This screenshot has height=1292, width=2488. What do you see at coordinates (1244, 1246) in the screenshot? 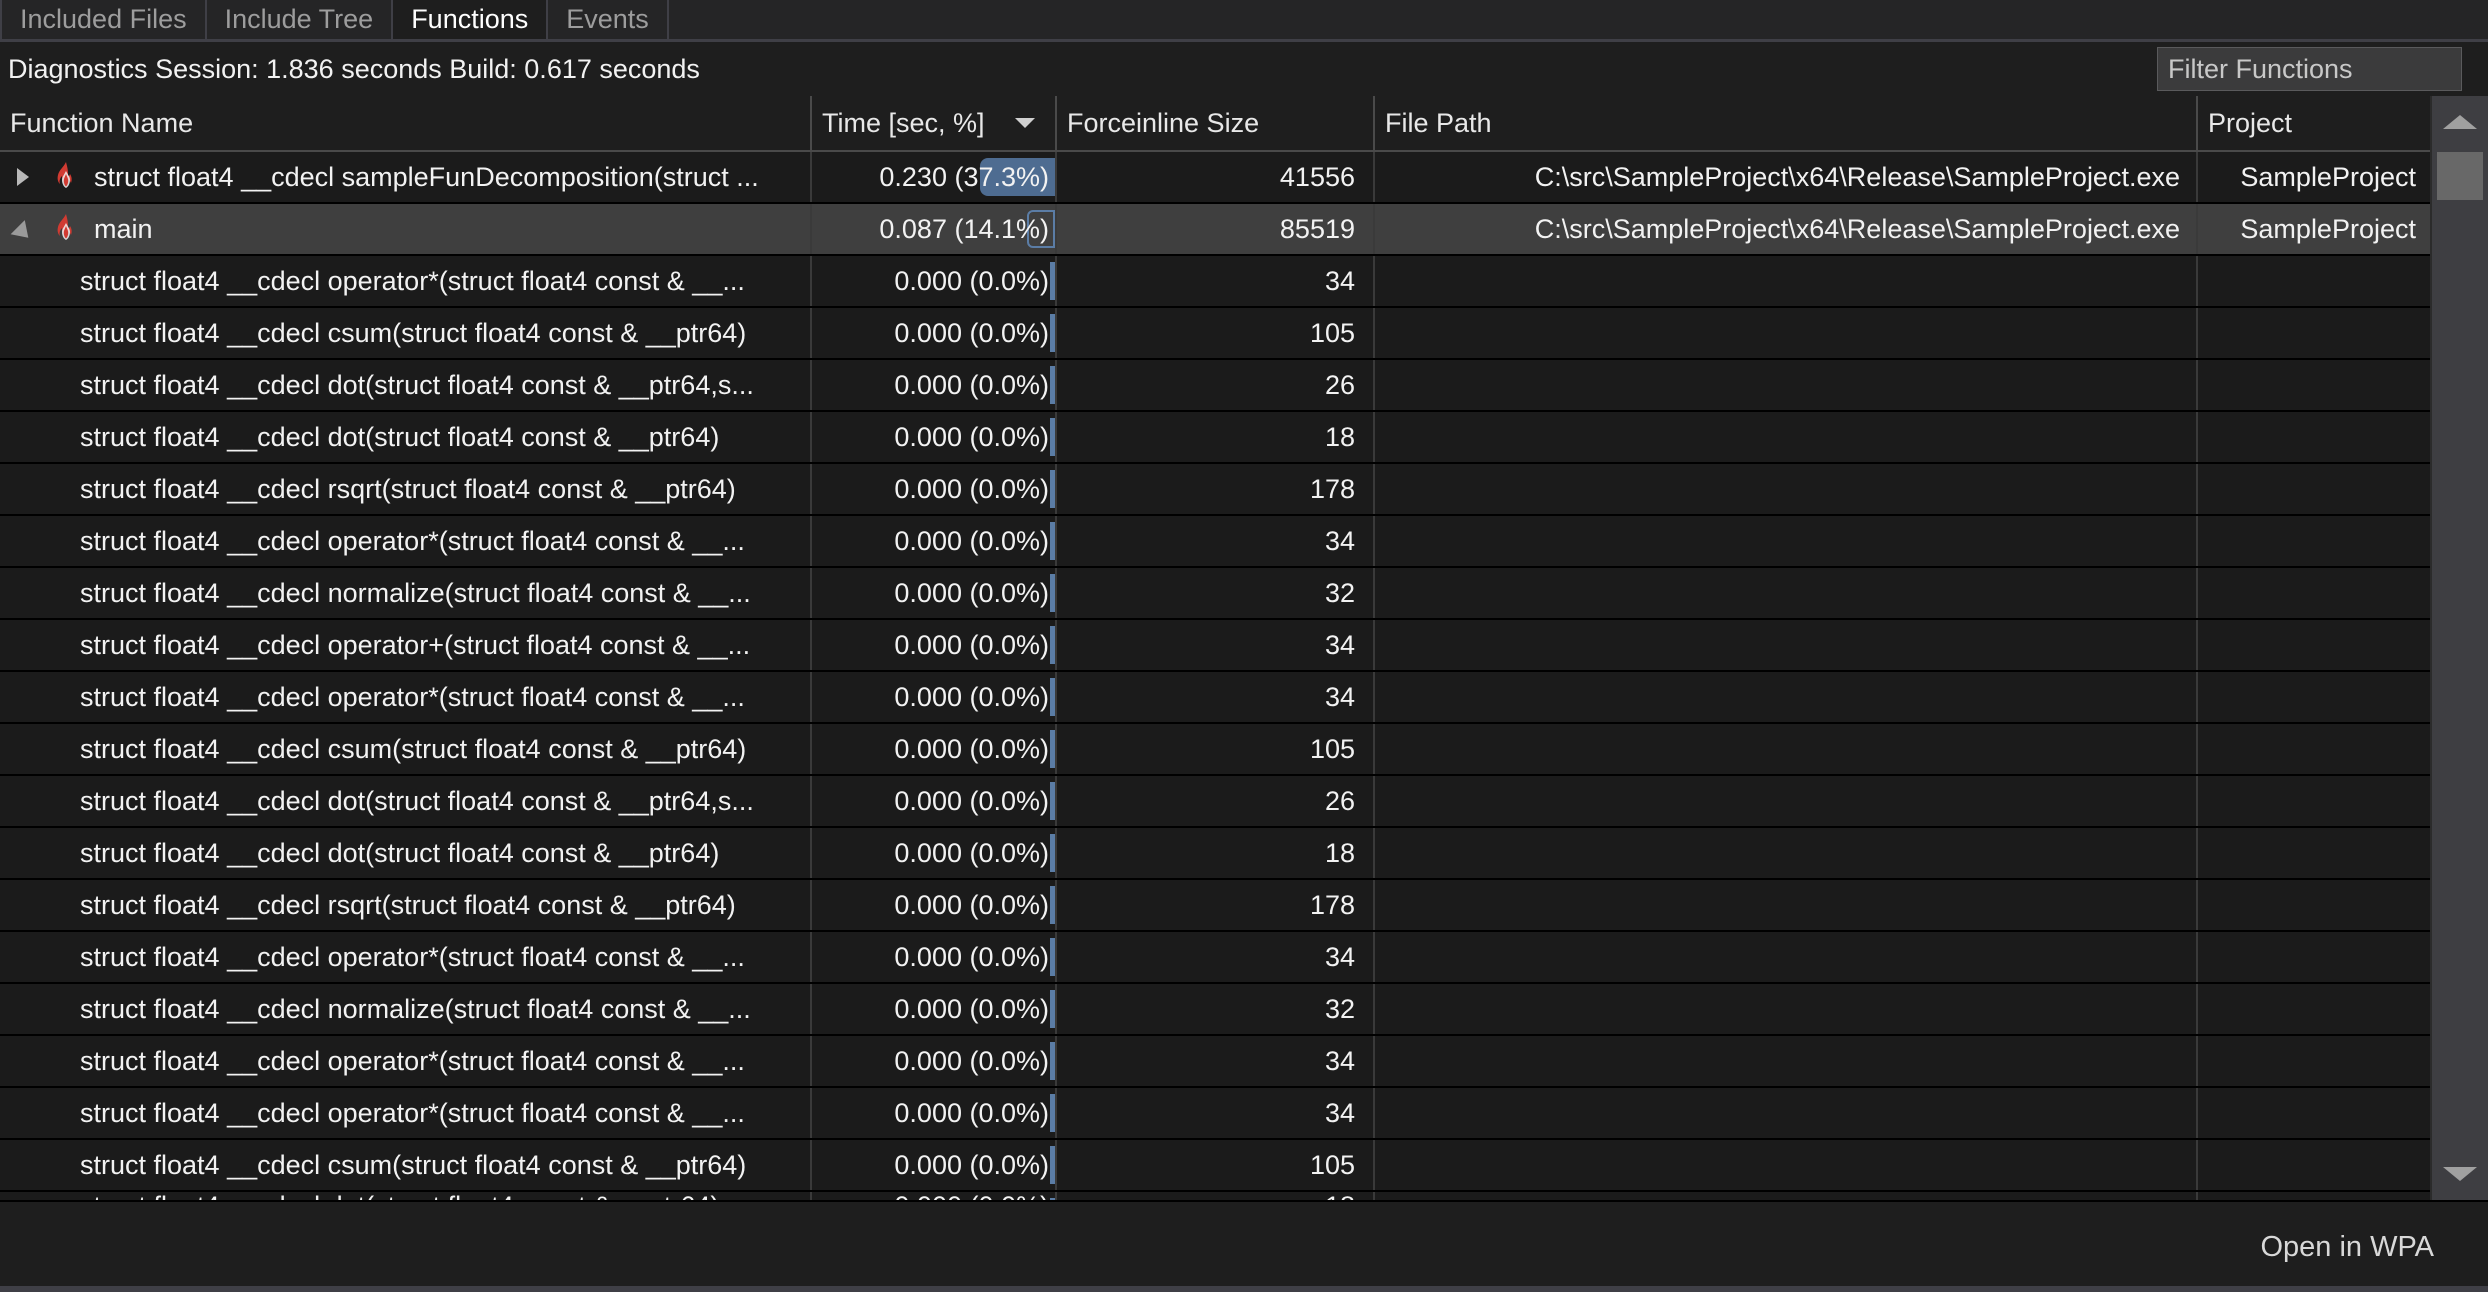
I see `footer-bar: Open in WPA` at bounding box center [1244, 1246].